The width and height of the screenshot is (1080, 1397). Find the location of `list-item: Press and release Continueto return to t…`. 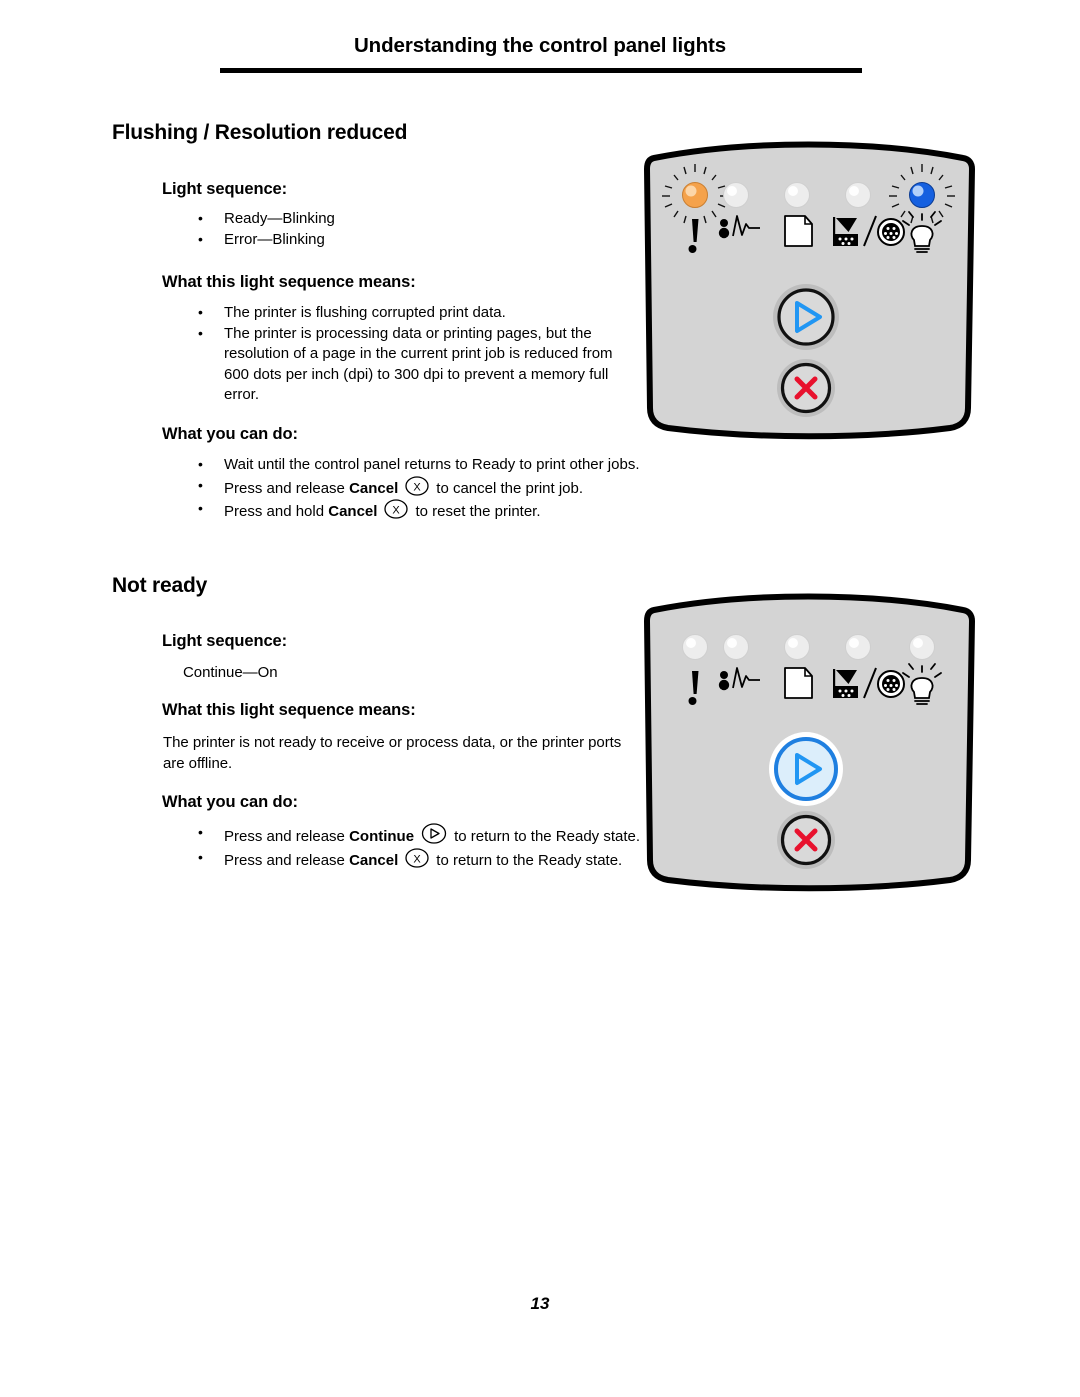

list-item: Press and release Continueto return to t… is located at coordinates (417, 835).